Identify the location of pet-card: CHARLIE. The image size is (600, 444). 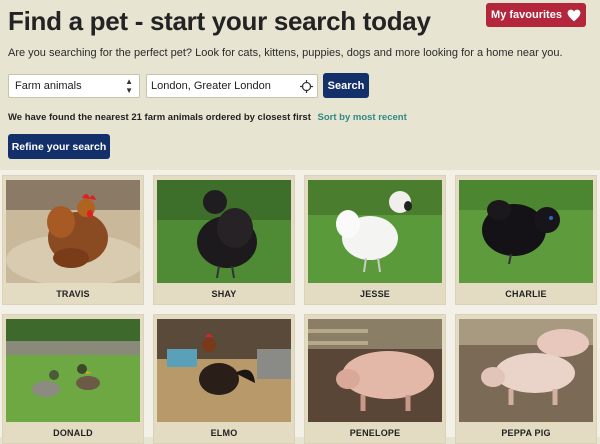
(526, 240).